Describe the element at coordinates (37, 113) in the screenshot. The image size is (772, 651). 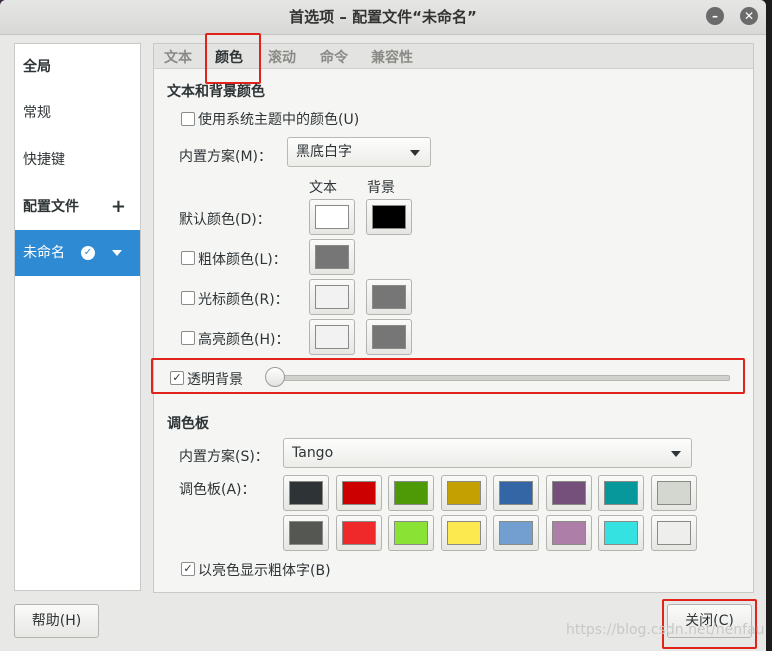
I see `sidebar-item-label: 常规` at that location.